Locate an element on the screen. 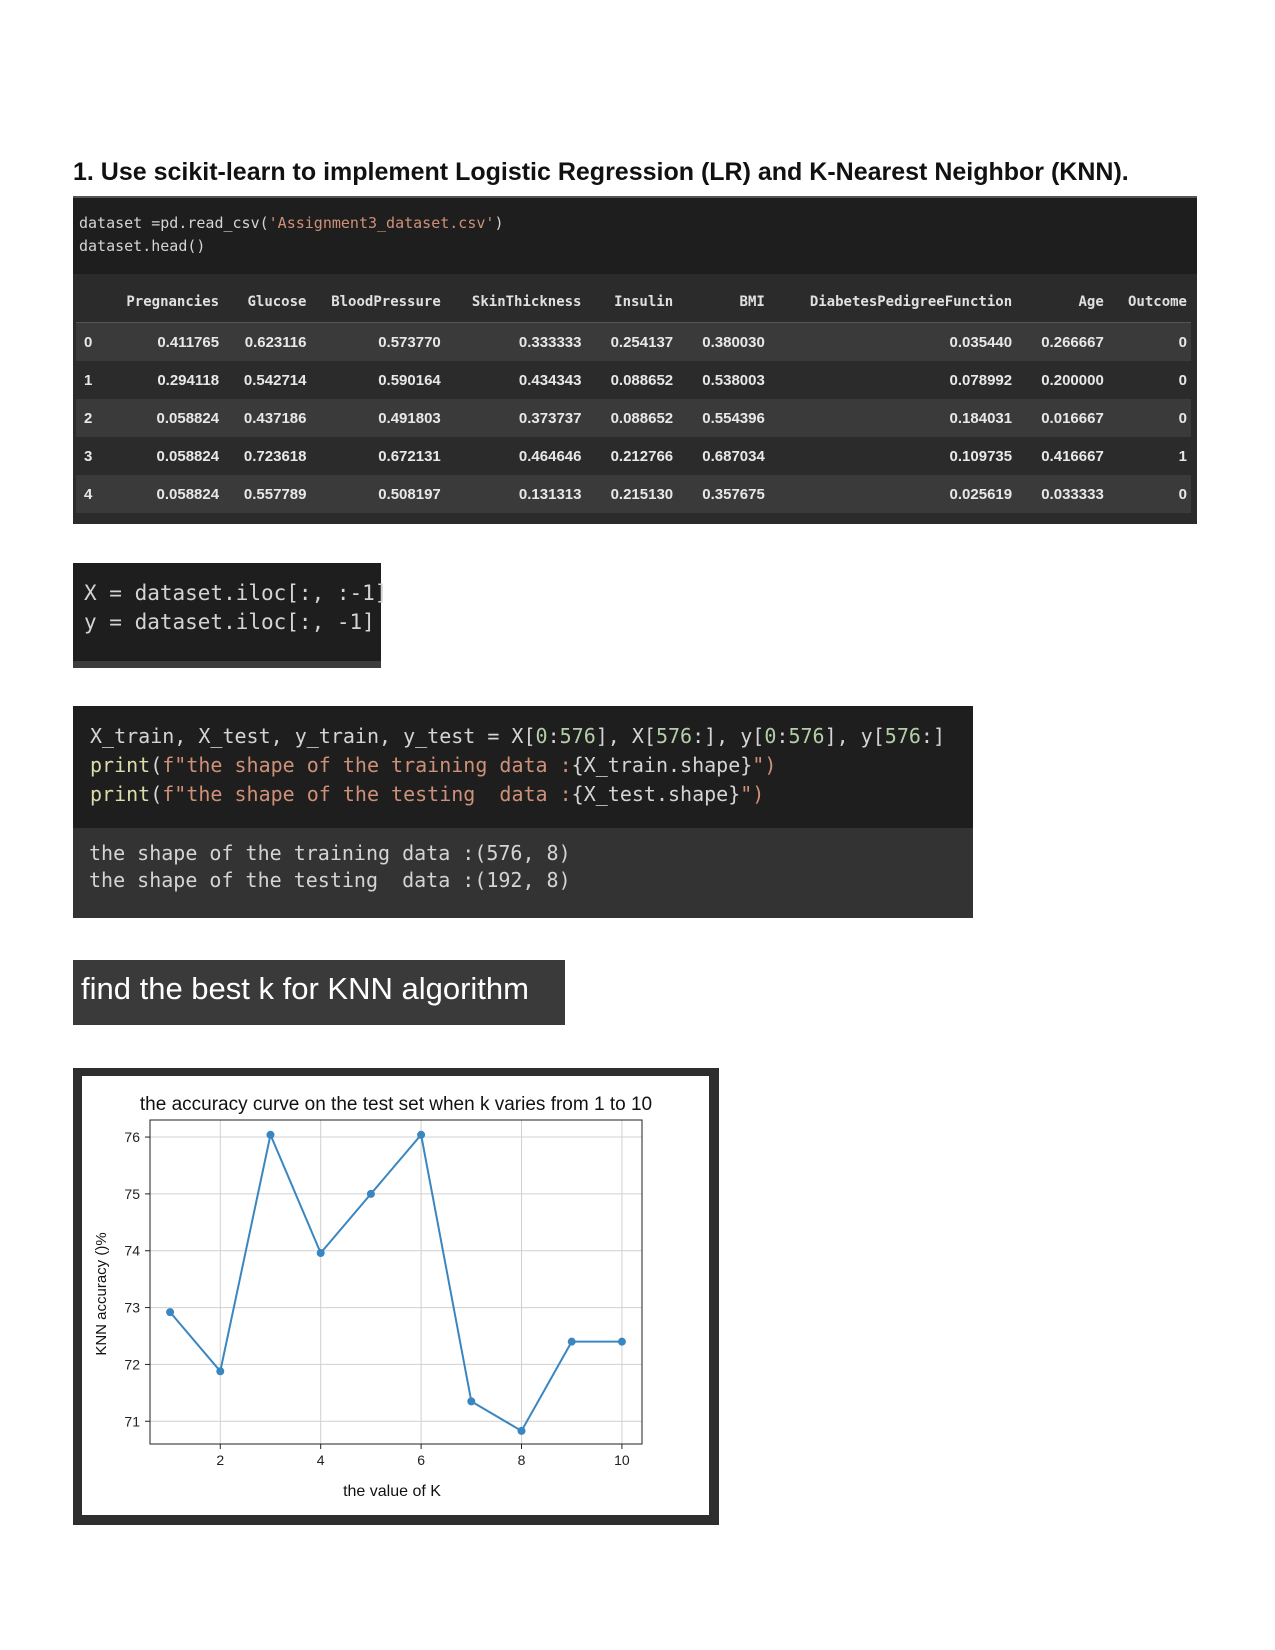 The image size is (1275, 1650). y-tick-label: 72 is located at coordinates (132, 1364).